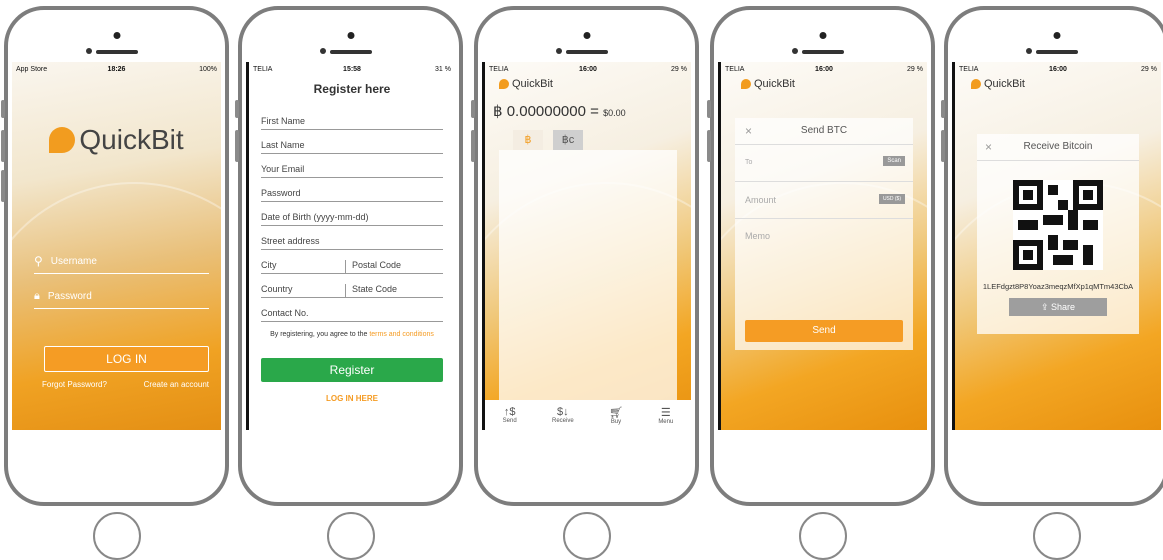 The image size is (1163, 560). I want to click on password-placeholder: Password, so click(69, 296).